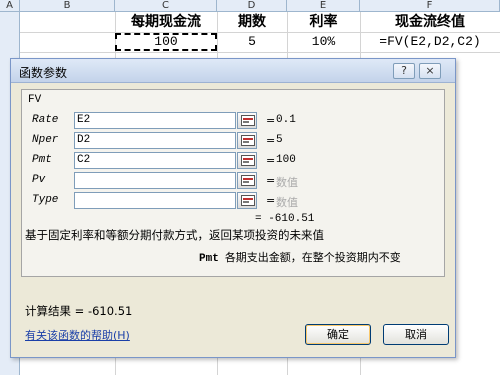 Image resolution: width=500 pixels, height=375 pixels. What do you see at coordinates (287, 182) in the screenshot?
I see `arg-value-pv: 数值` at bounding box center [287, 182].